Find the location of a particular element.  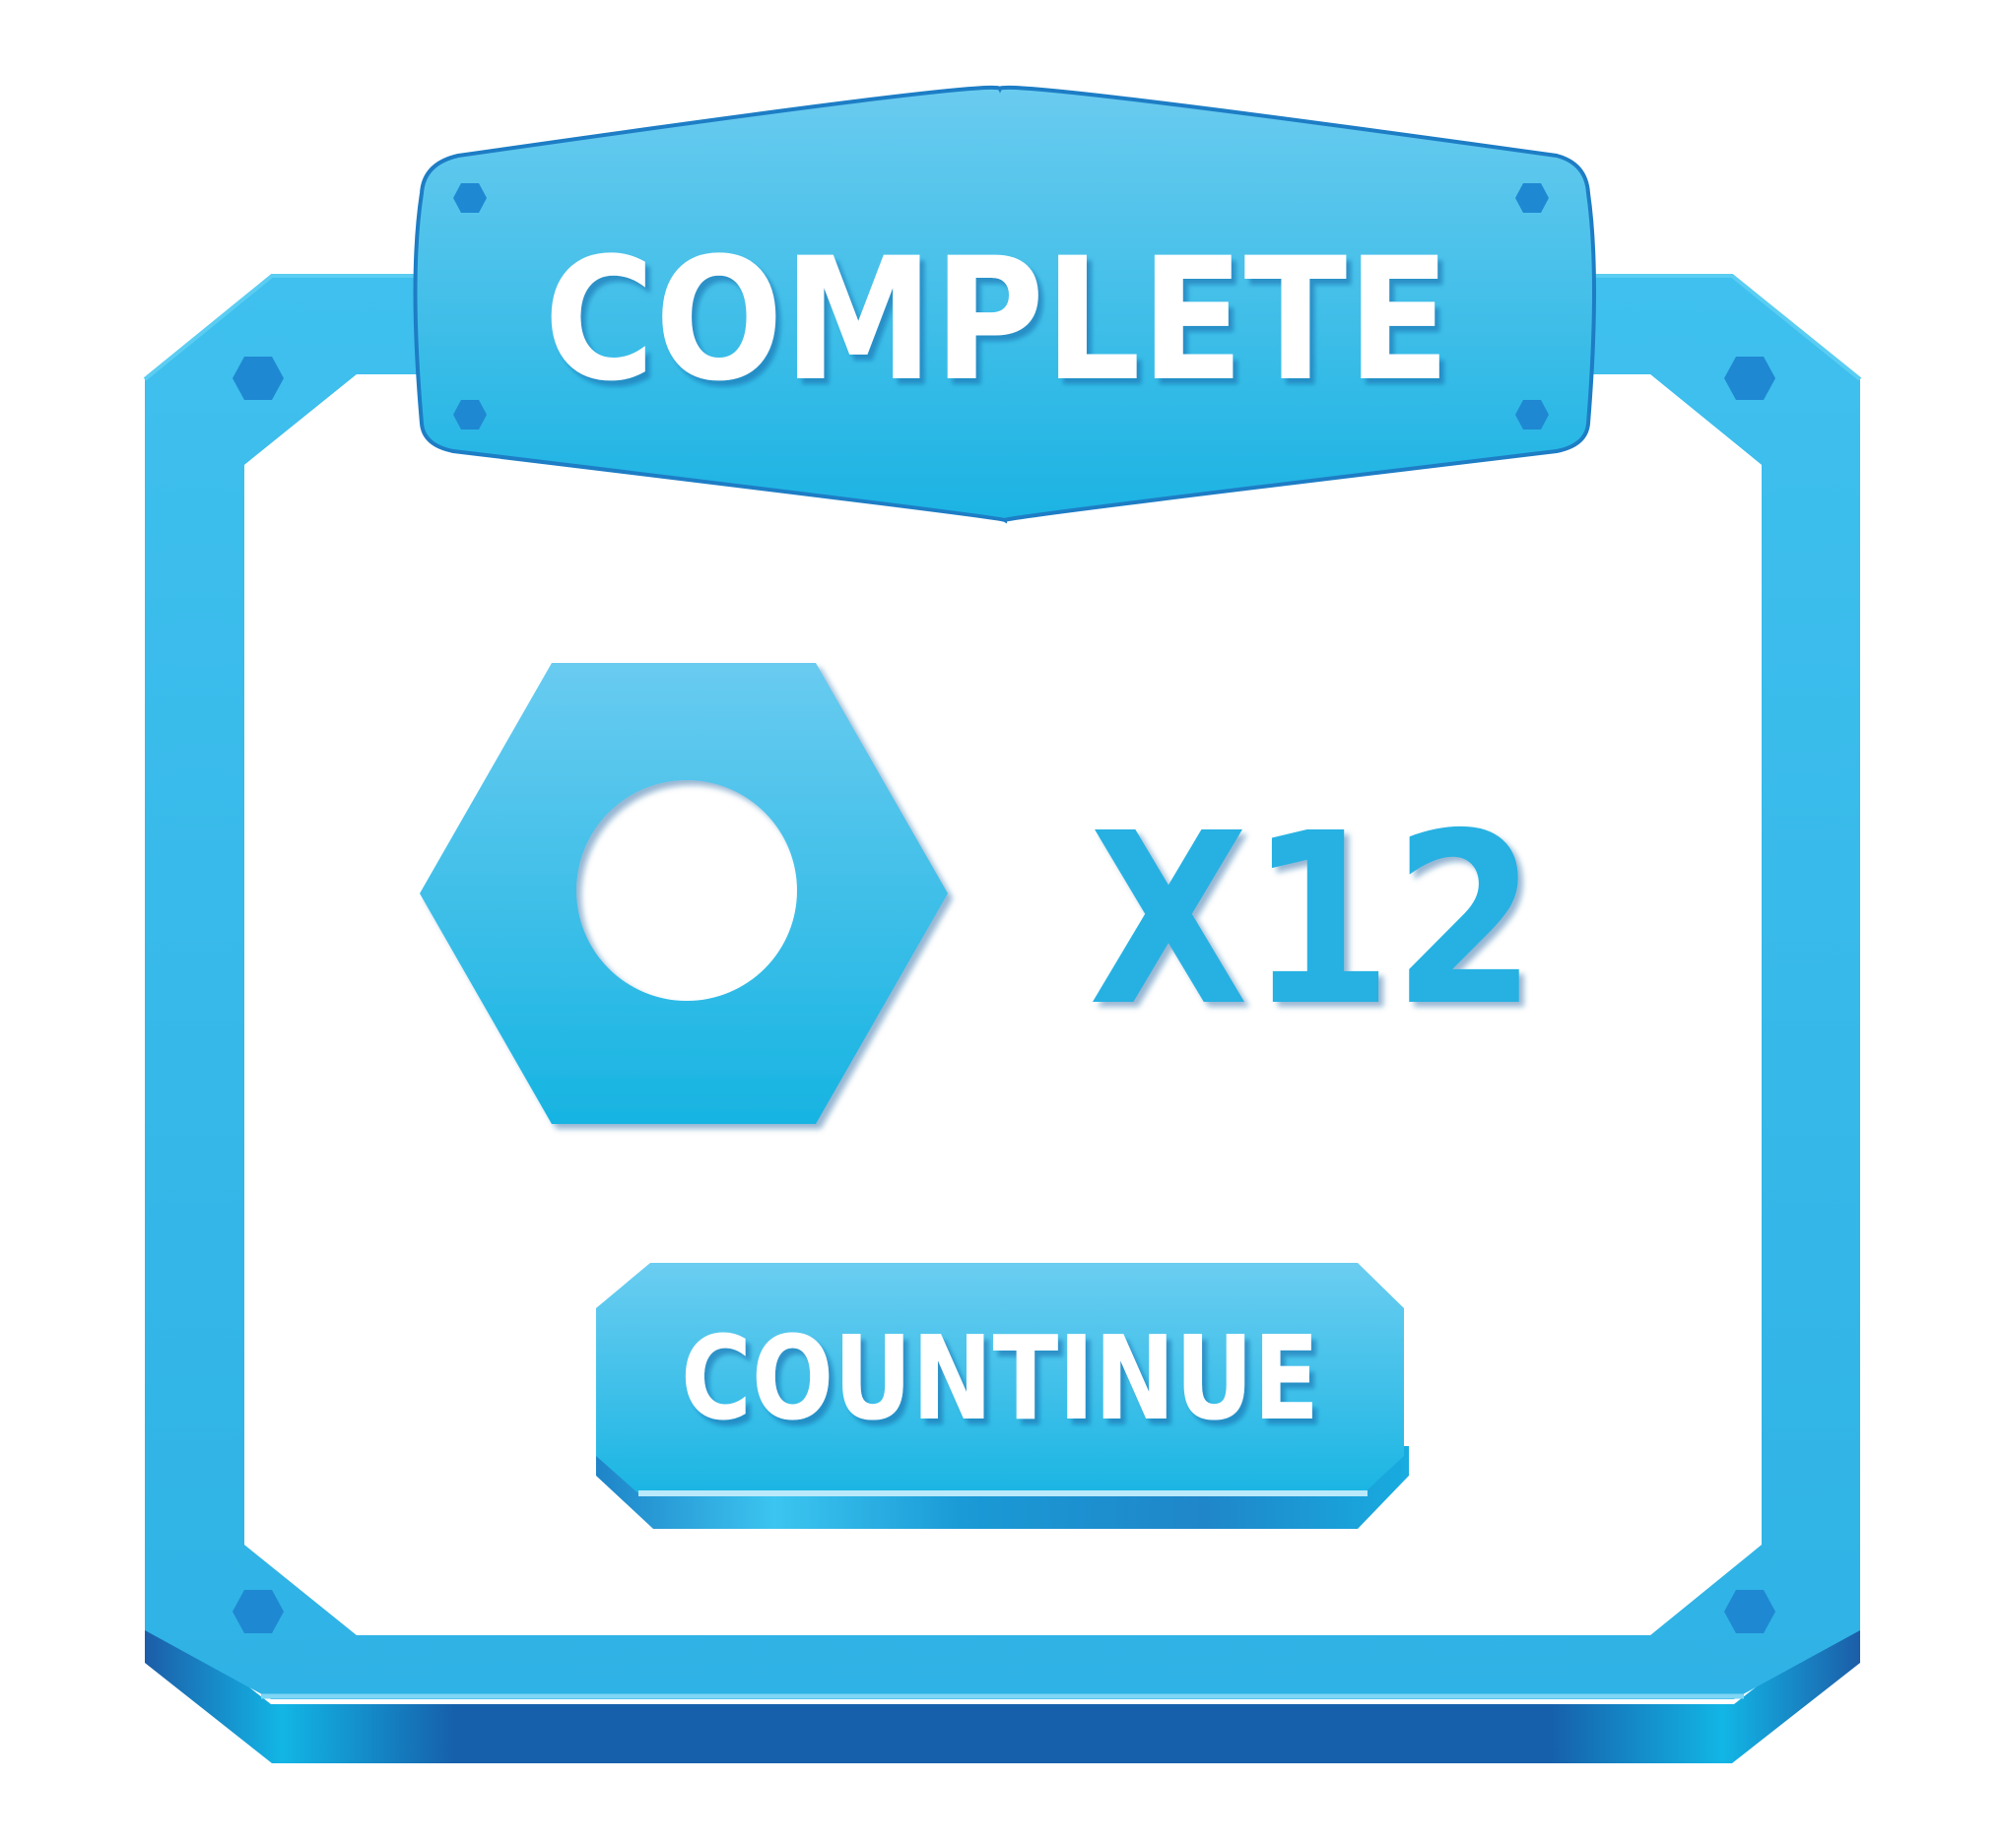

continue-button-label: COUNTINUE is located at coordinates (1000, 1378).